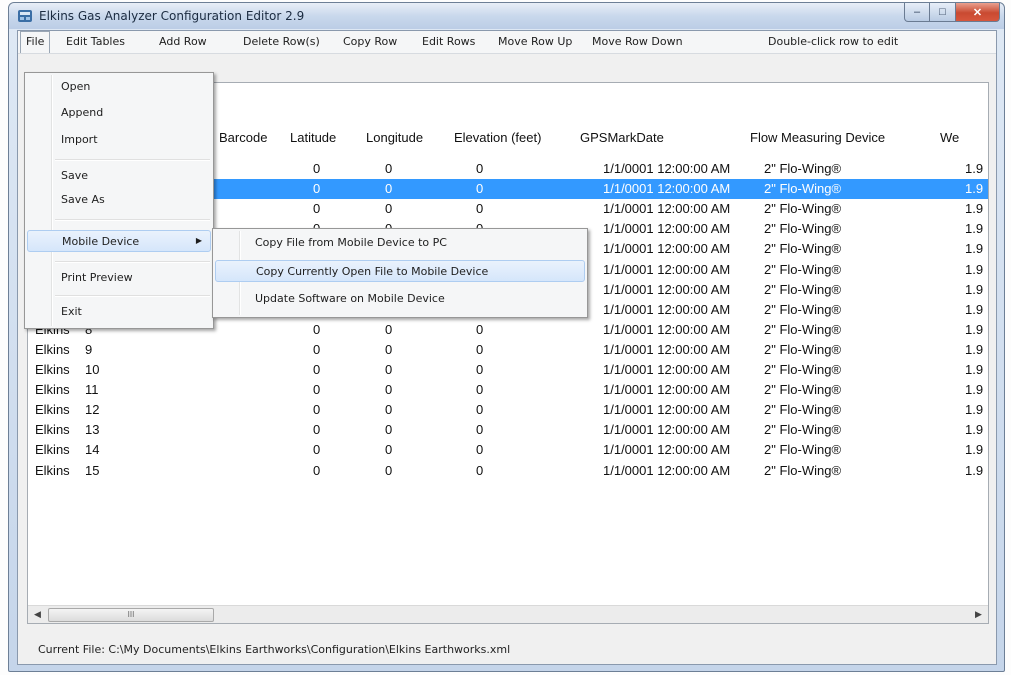 This screenshot has height=675, width=1011. I want to click on menu-edit-rows: Edit Rows, so click(448, 41).